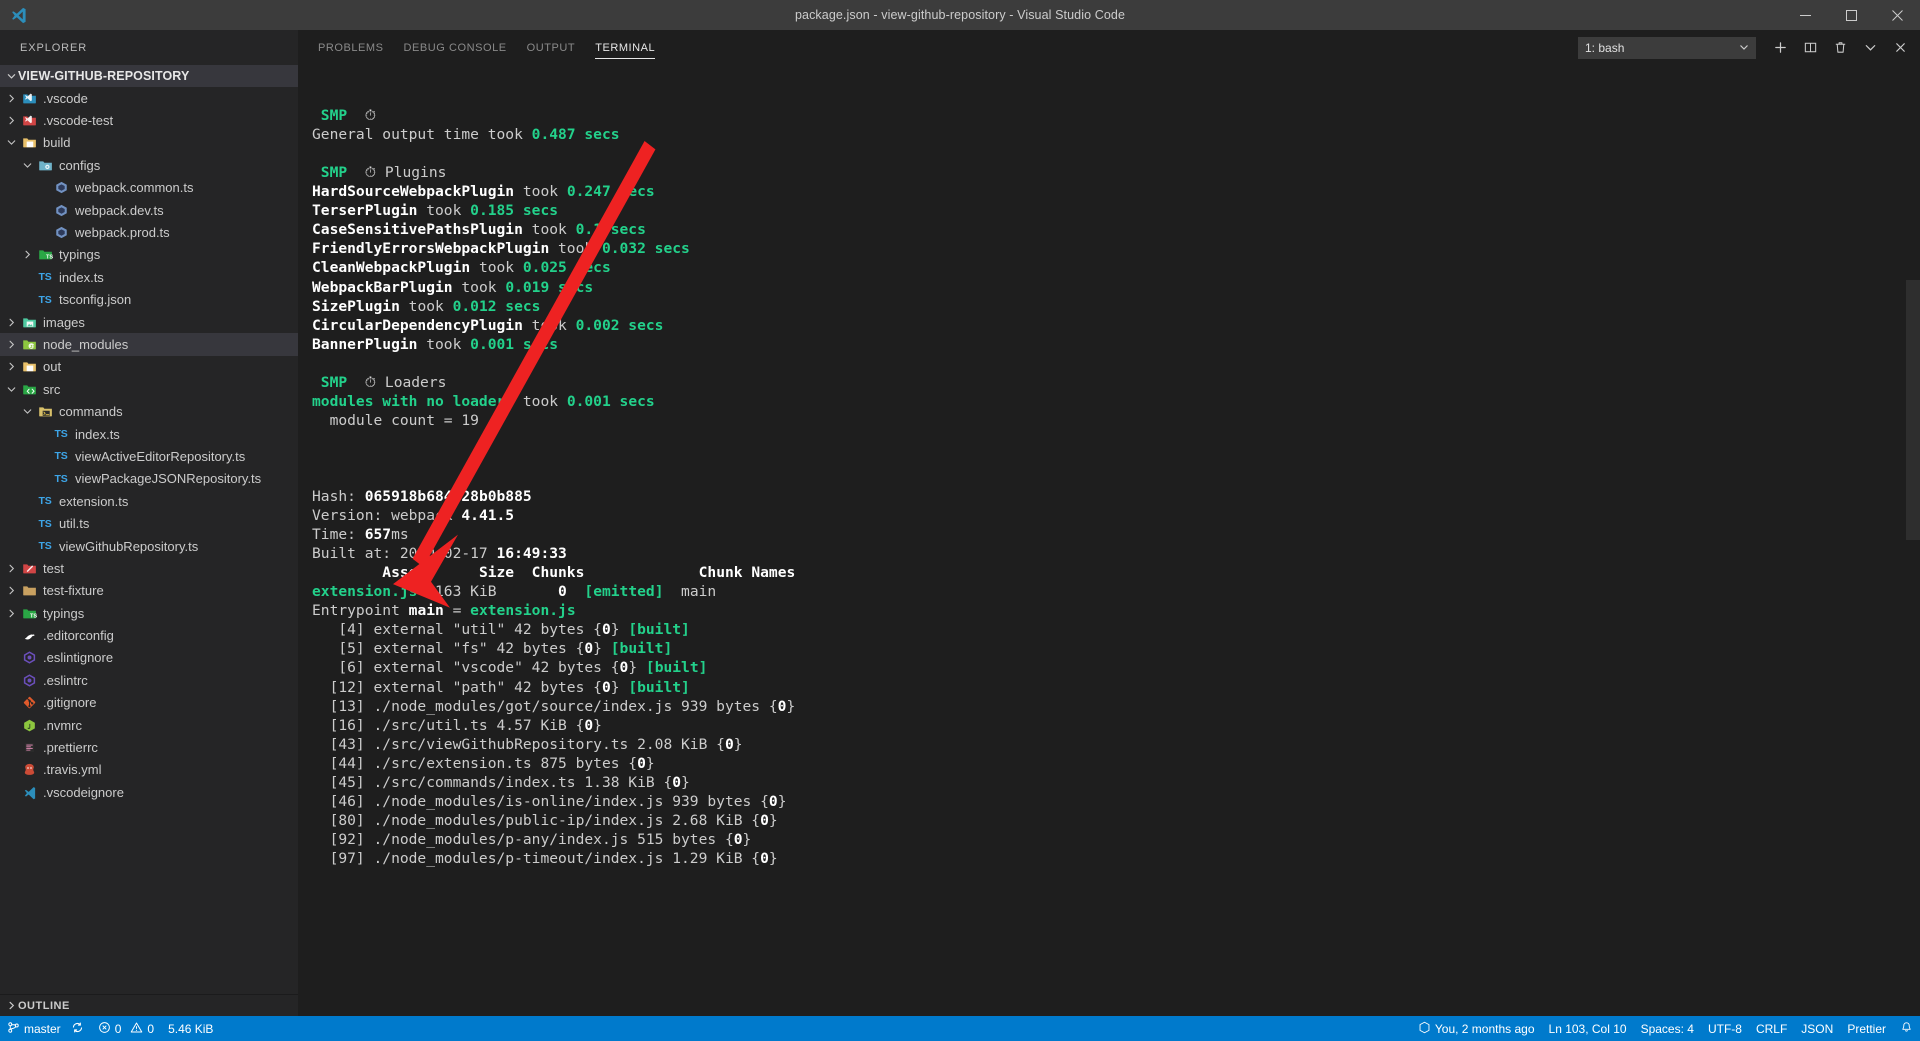  Describe the element at coordinates (149, 322) in the screenshot. I see `file-tree-item: images` at that location.